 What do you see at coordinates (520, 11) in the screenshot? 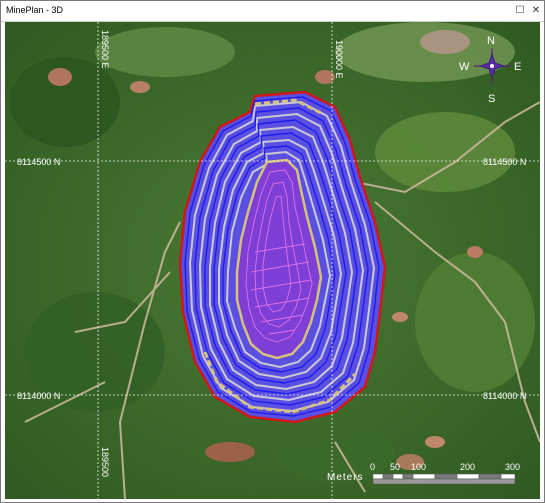
I see `maximize-button: ☐` at bounding box center [520, 11].